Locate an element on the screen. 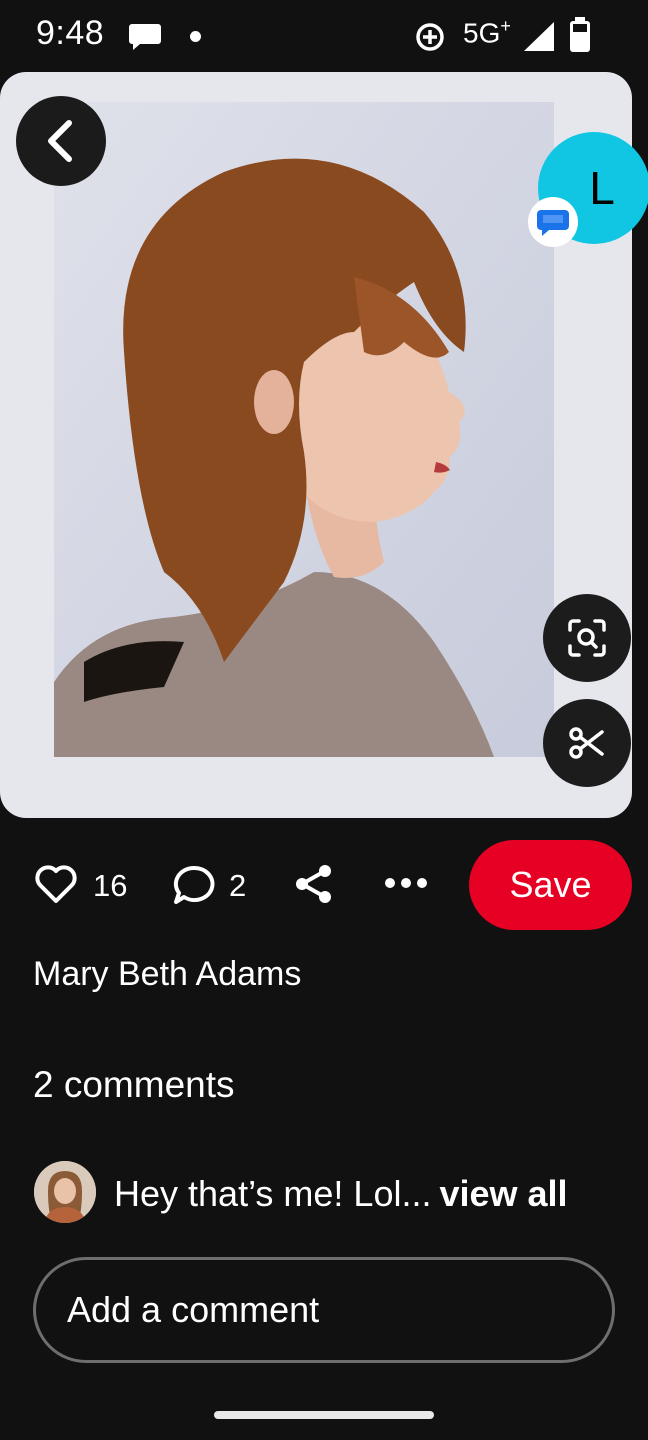 The width and height of the screenshot is (648, 1440). comment-icon is located at coordinates (194, 887).